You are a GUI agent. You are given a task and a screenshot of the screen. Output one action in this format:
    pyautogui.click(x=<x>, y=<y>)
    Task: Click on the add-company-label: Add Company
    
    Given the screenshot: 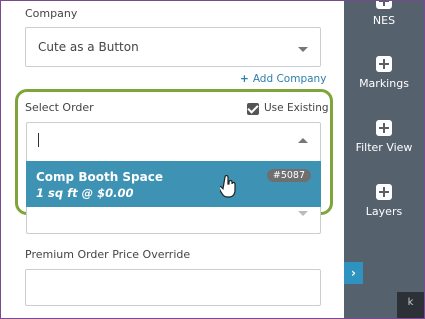 What is the action you would take?
    pyautogui.click(x=289, y=79)
    